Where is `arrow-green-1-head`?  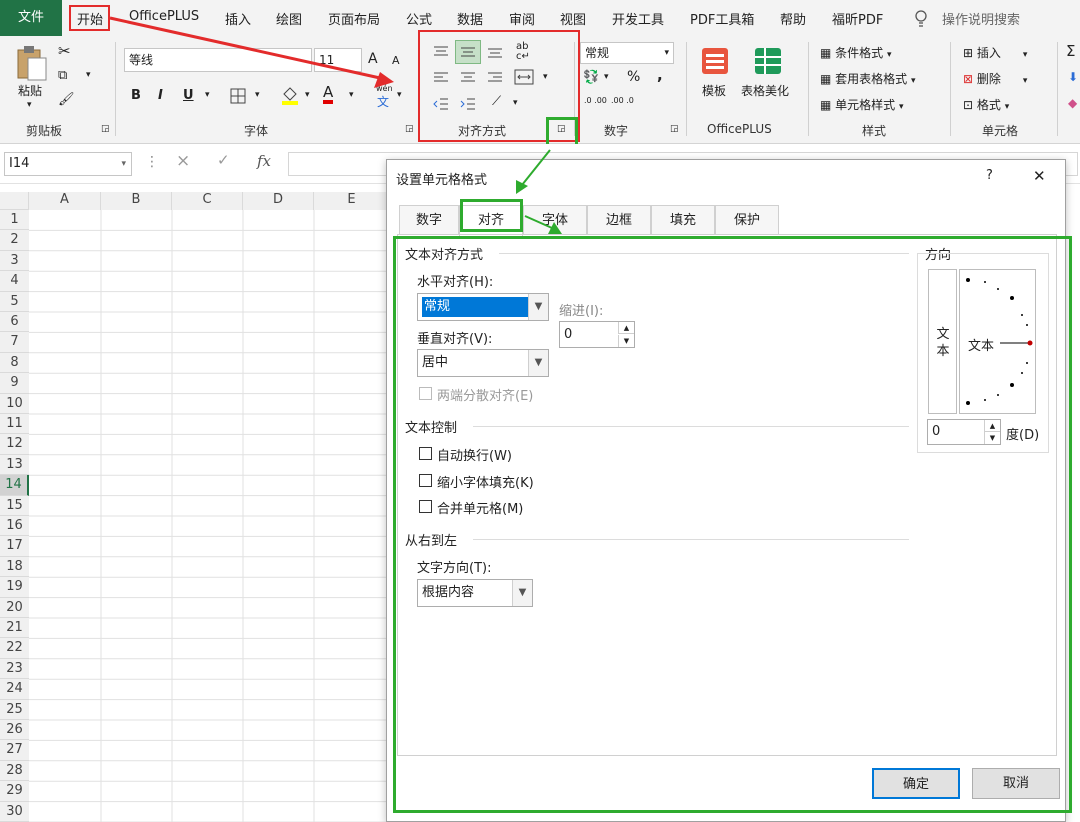
arrow-green-1-head is located at coordinates (522, 187).